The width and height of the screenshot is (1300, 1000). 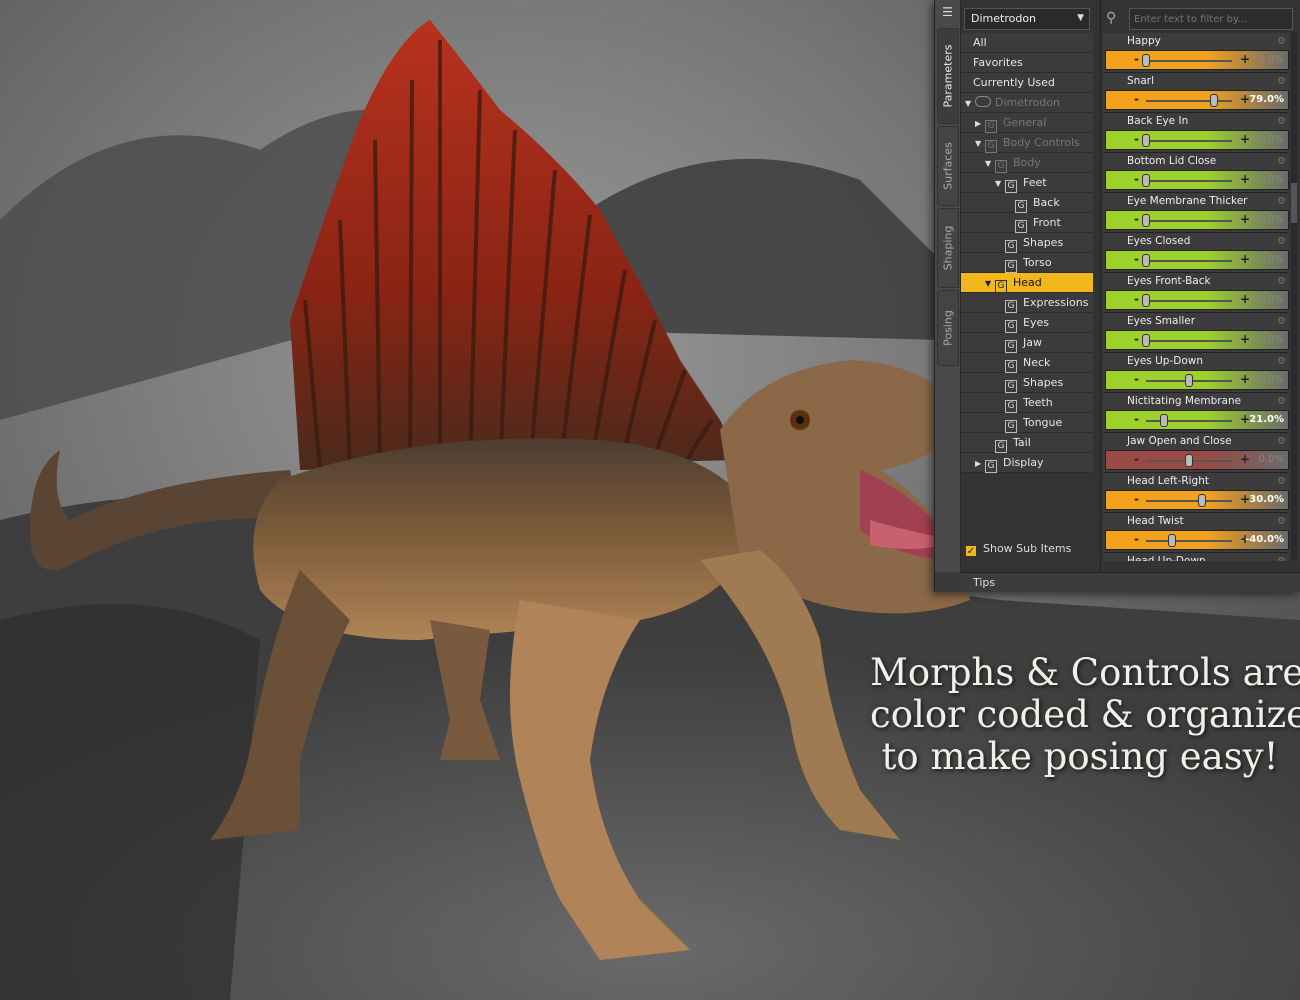 I want to click on parameter-value: 30.0%, so click(x=1266, y=499).